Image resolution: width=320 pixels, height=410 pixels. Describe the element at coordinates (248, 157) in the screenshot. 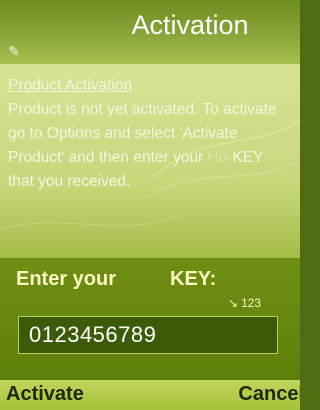

I see `info-line-3-key: KEY` at that location.